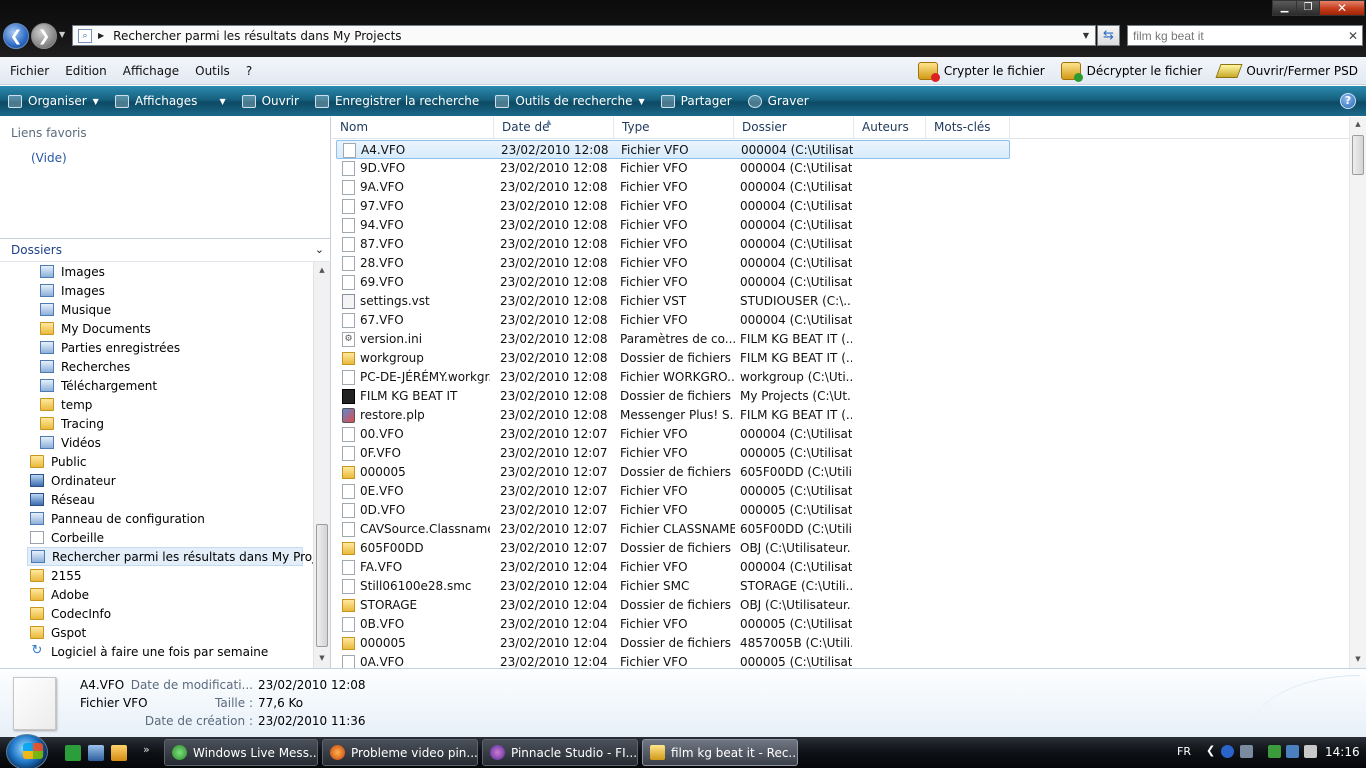  I want to click on views-button: Affichages ▼, so click(170, 101).